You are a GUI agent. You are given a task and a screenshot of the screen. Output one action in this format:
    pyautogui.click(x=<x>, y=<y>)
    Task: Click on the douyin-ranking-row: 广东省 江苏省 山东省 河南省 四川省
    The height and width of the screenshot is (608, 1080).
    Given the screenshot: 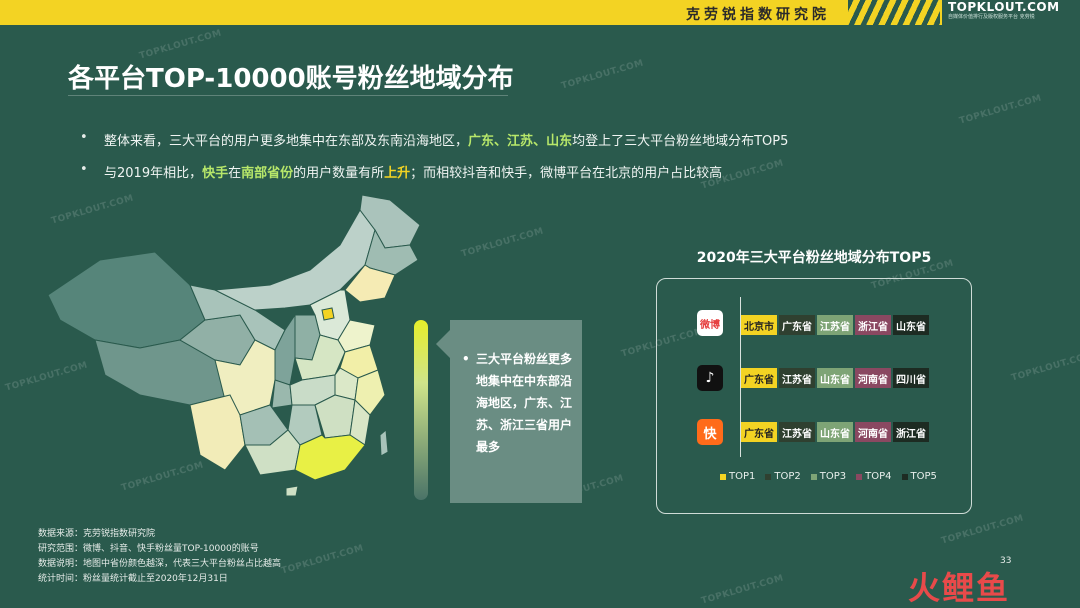 What is the action you would take?
    pyautogui.click(x=835, y=378)
    